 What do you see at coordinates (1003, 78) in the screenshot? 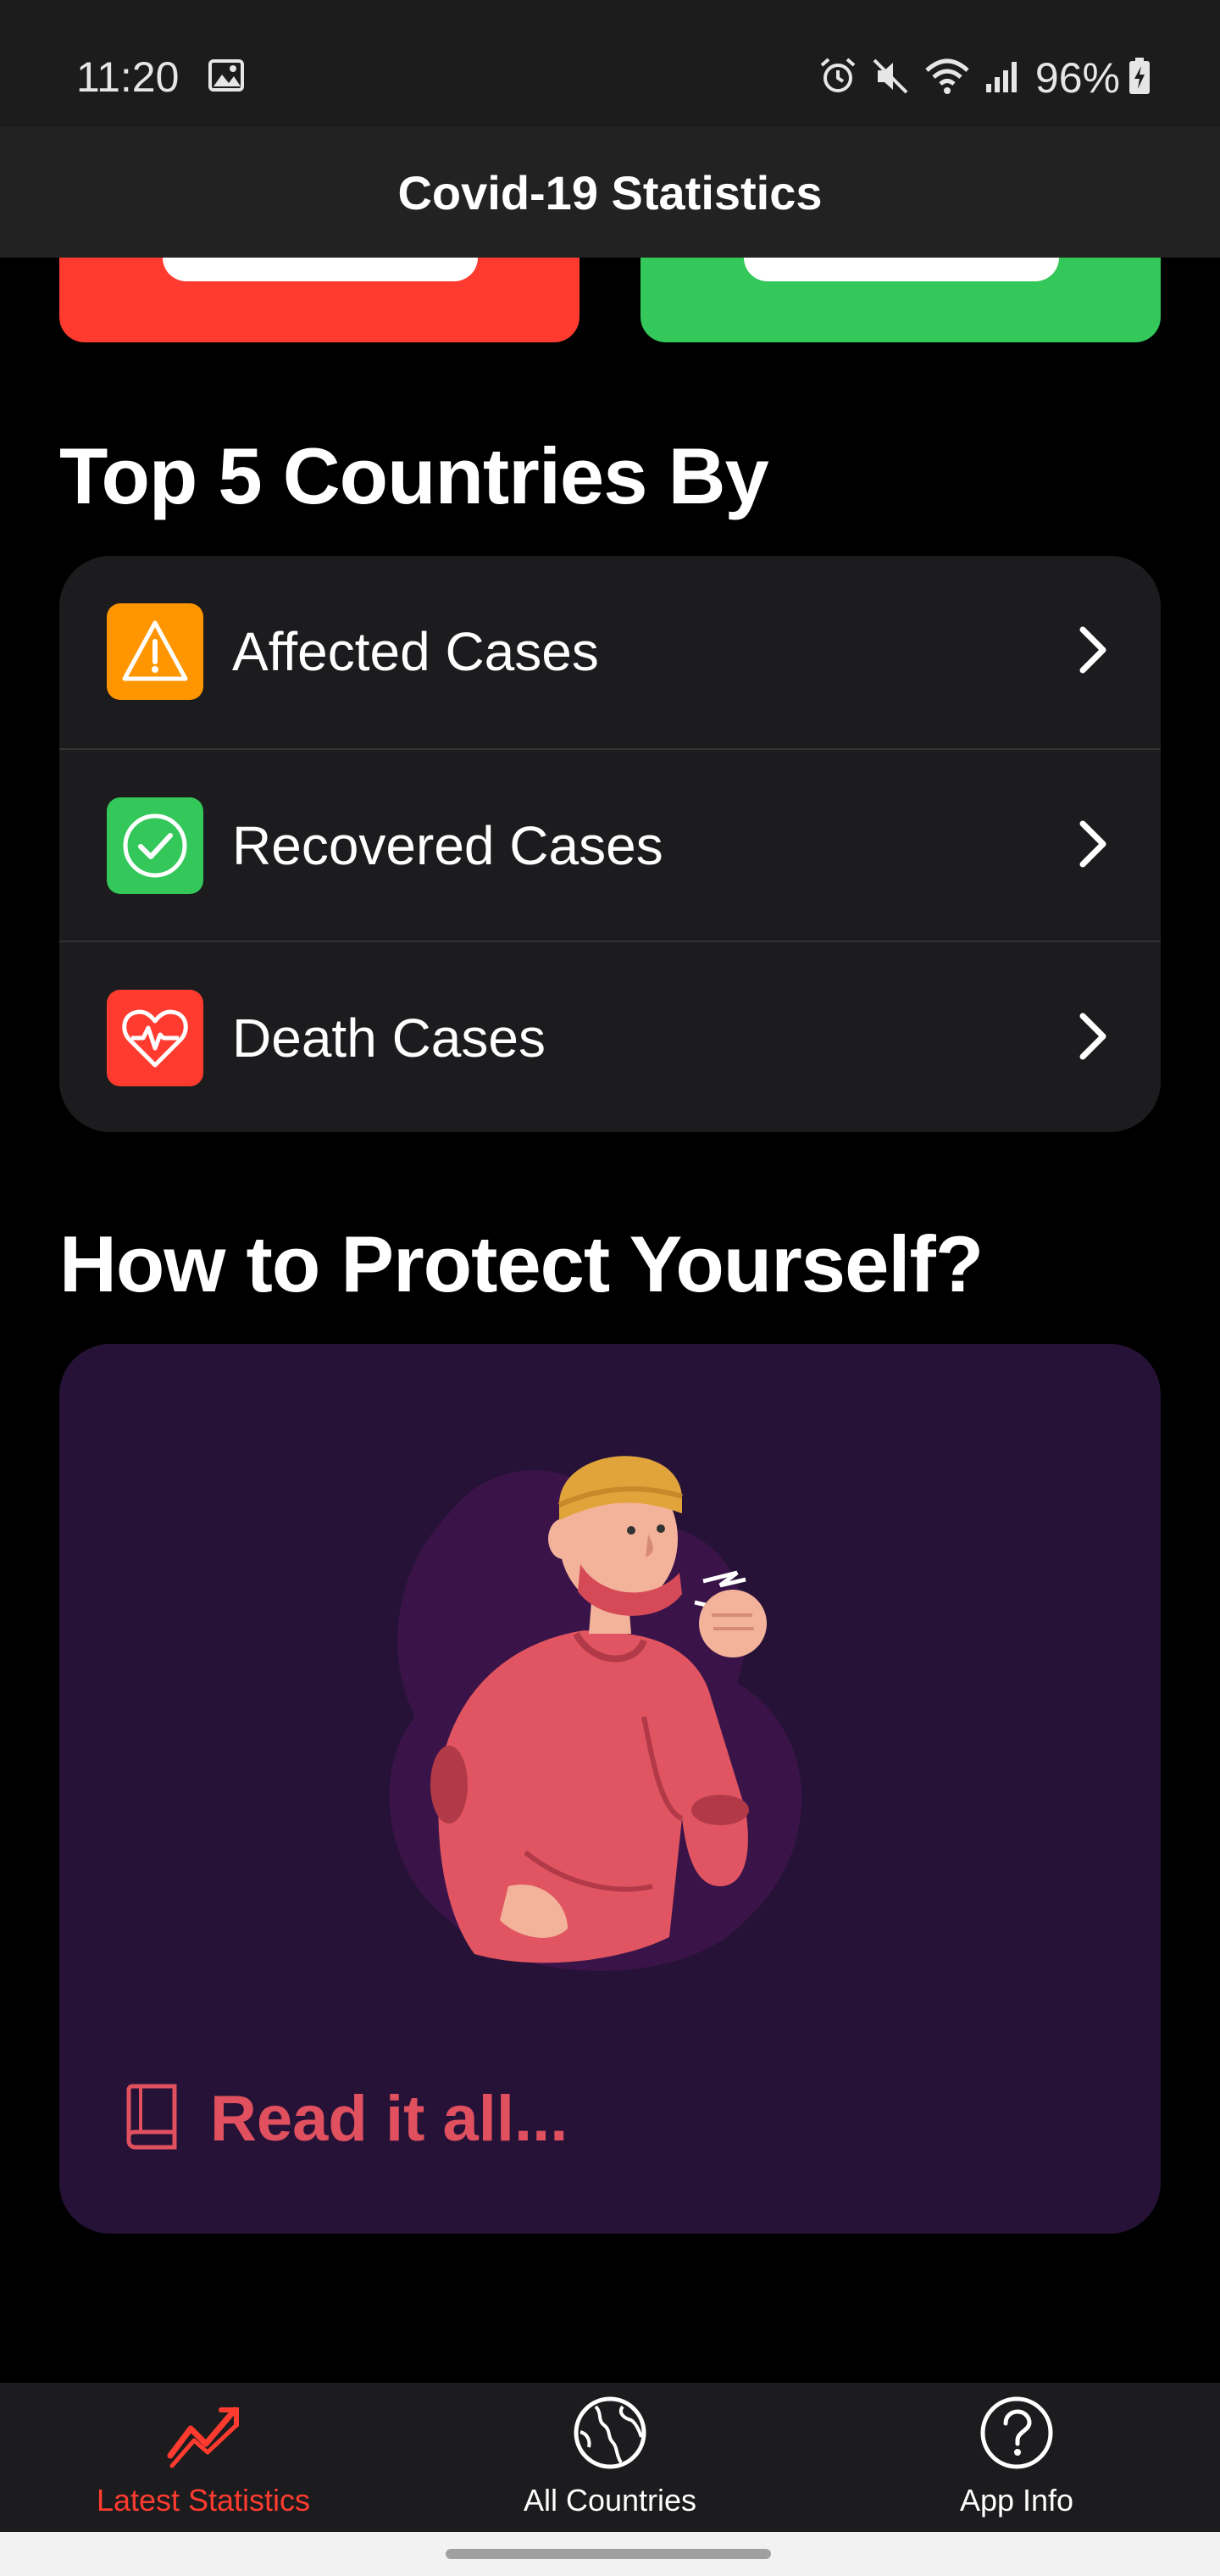
I see `signal-icon` at bounding box center [1003, 78].